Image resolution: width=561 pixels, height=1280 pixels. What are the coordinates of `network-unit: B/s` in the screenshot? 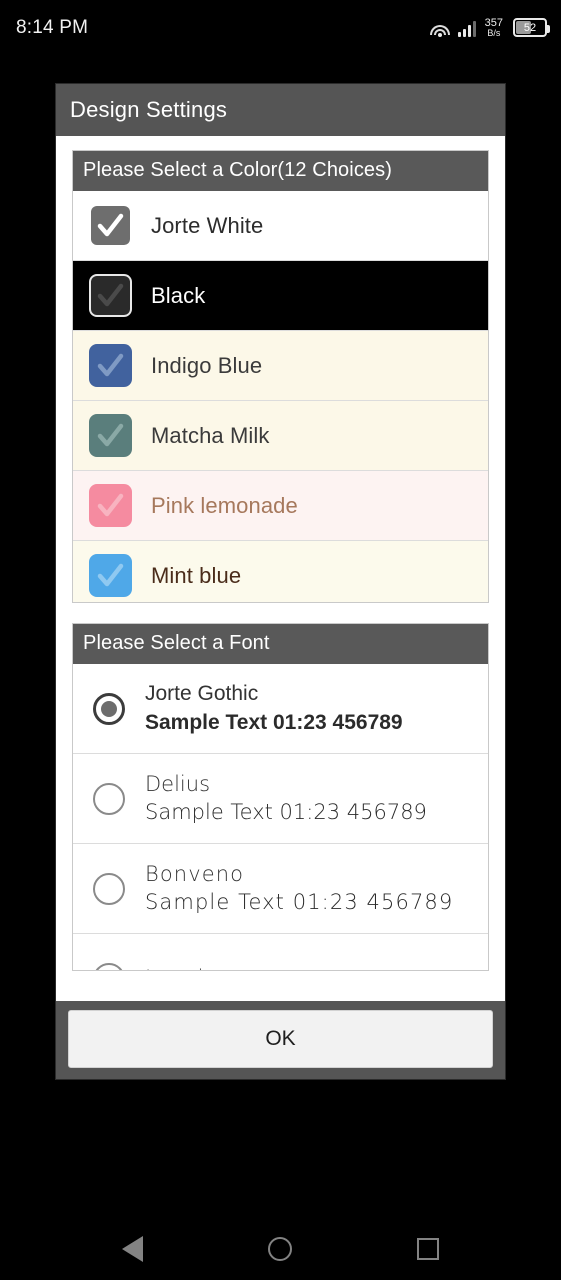 It's located at (494, 33).